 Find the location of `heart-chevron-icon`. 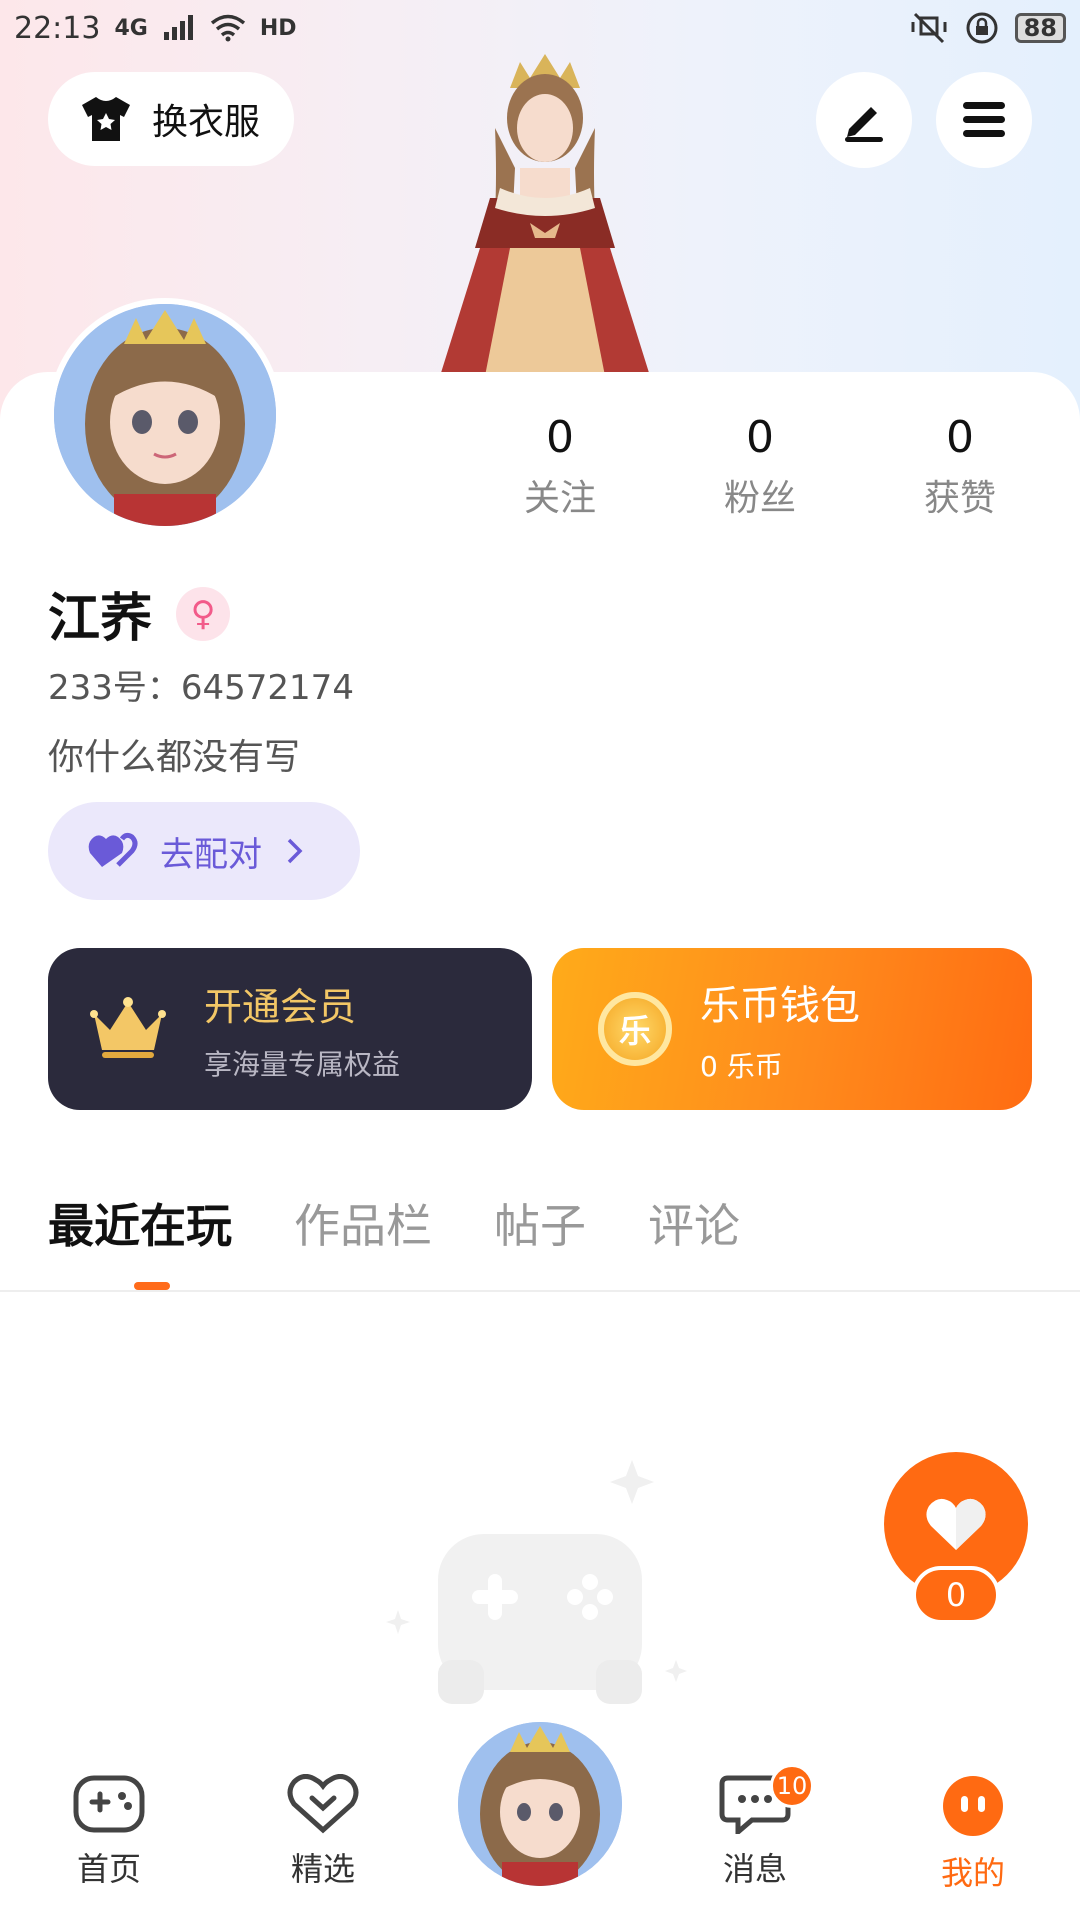

heart-chevron-icon is located at coordinates (323, 1804).